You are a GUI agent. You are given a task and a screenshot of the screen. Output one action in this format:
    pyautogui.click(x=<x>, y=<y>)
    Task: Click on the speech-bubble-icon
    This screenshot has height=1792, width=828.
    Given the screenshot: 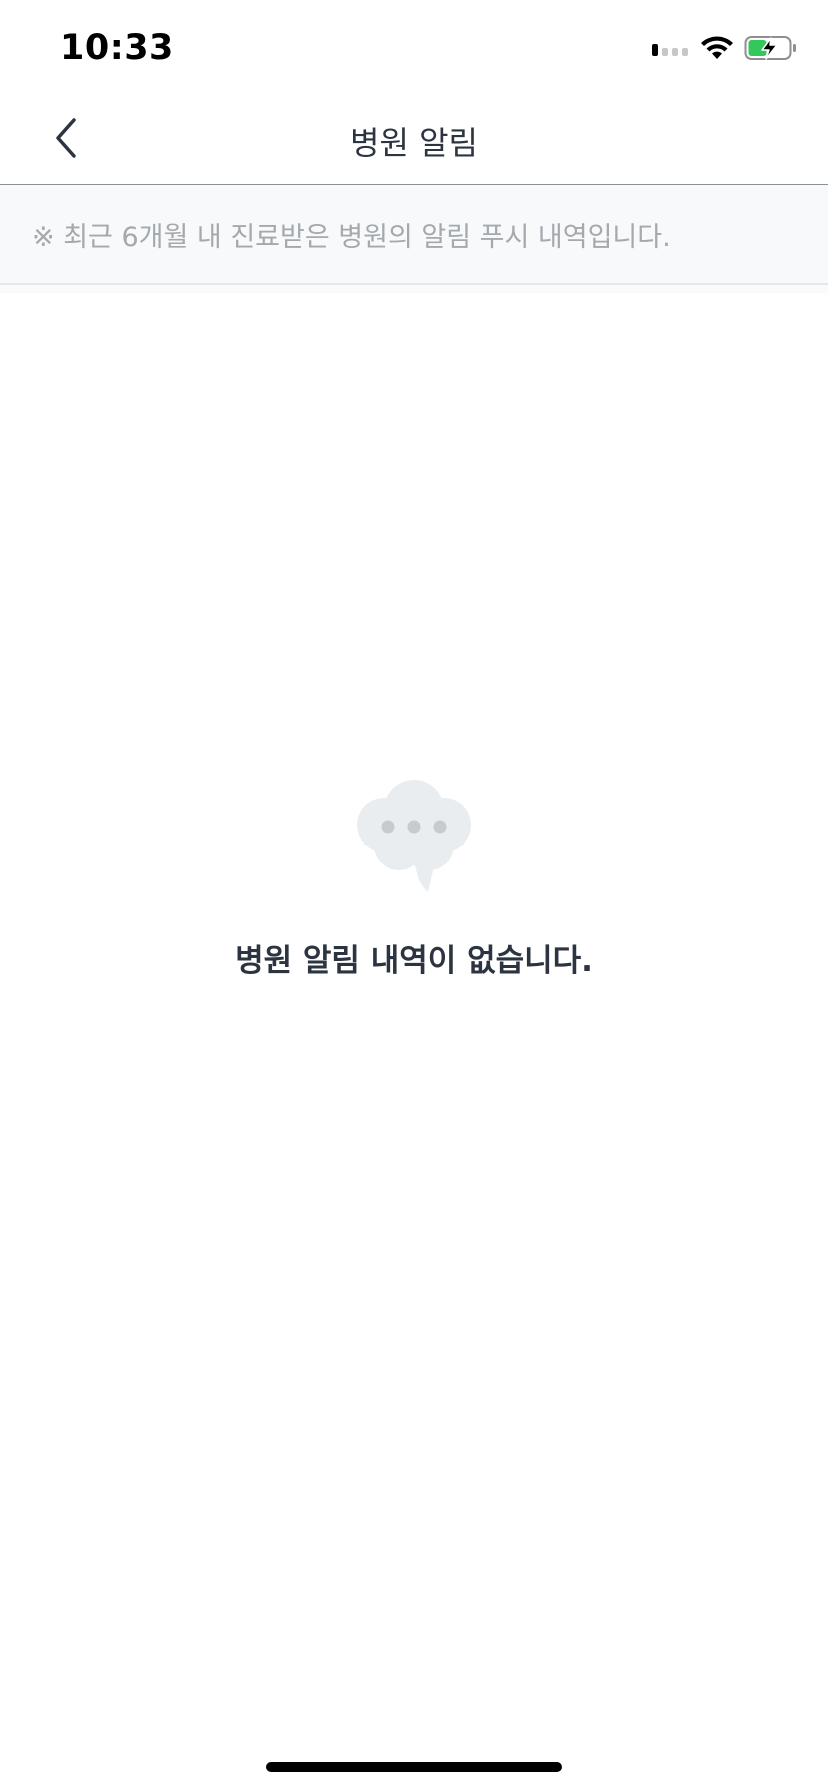 What is the action you would take?
    pyautogui.click(x=414, y=832)
    